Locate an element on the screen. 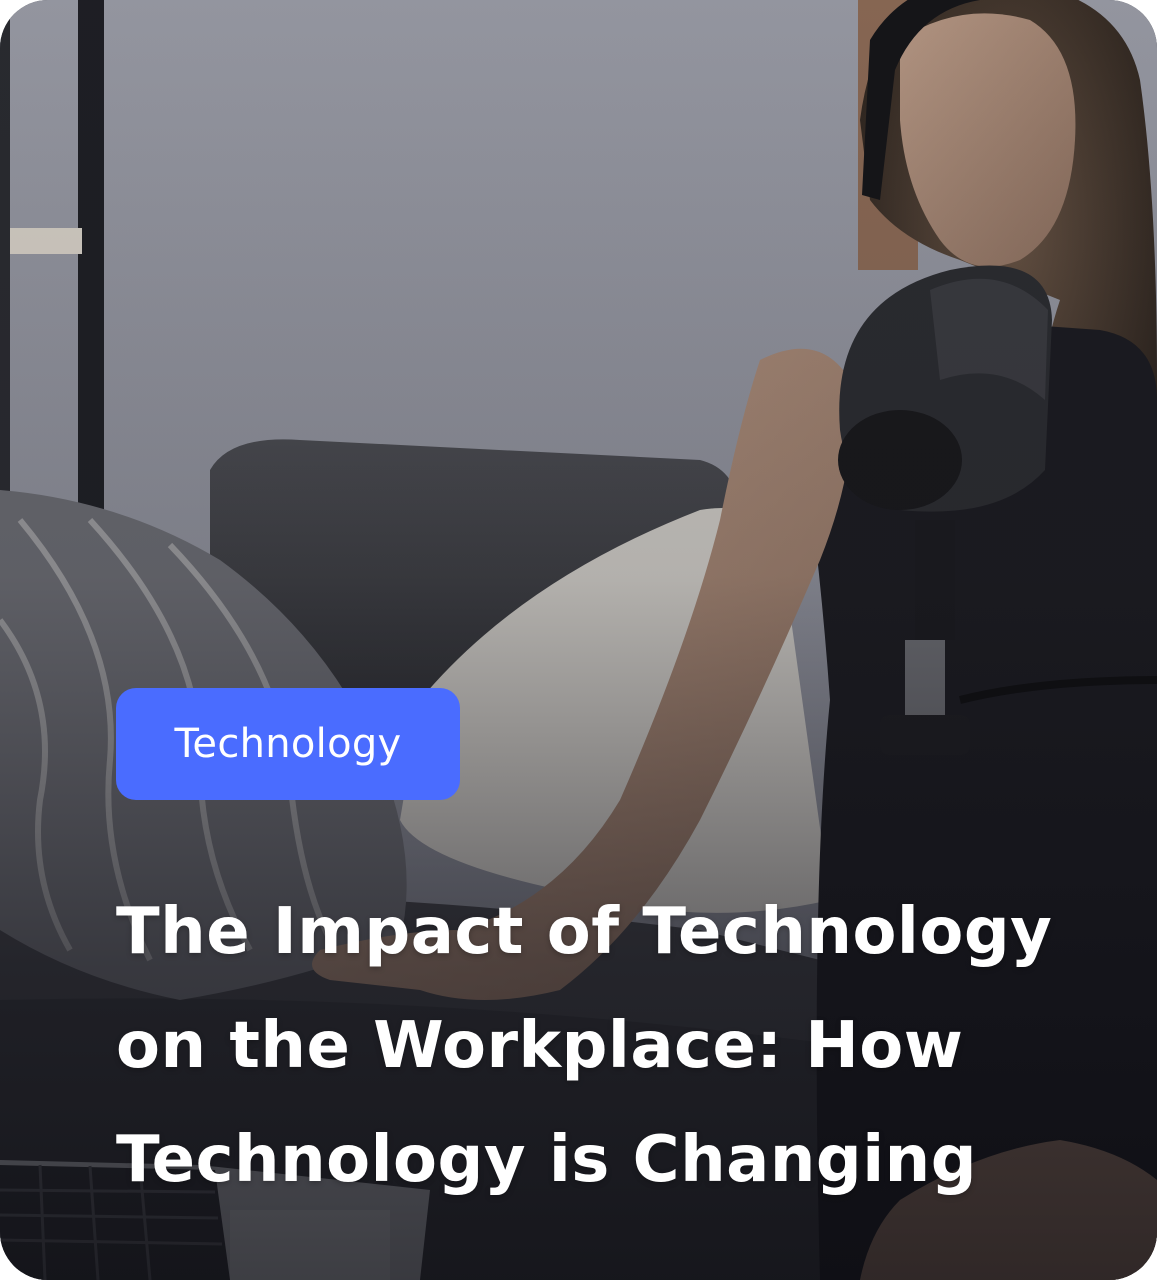 This screenshot has height=1280, width=1157. category-tag: Technology is located at coordinates (288, 744).